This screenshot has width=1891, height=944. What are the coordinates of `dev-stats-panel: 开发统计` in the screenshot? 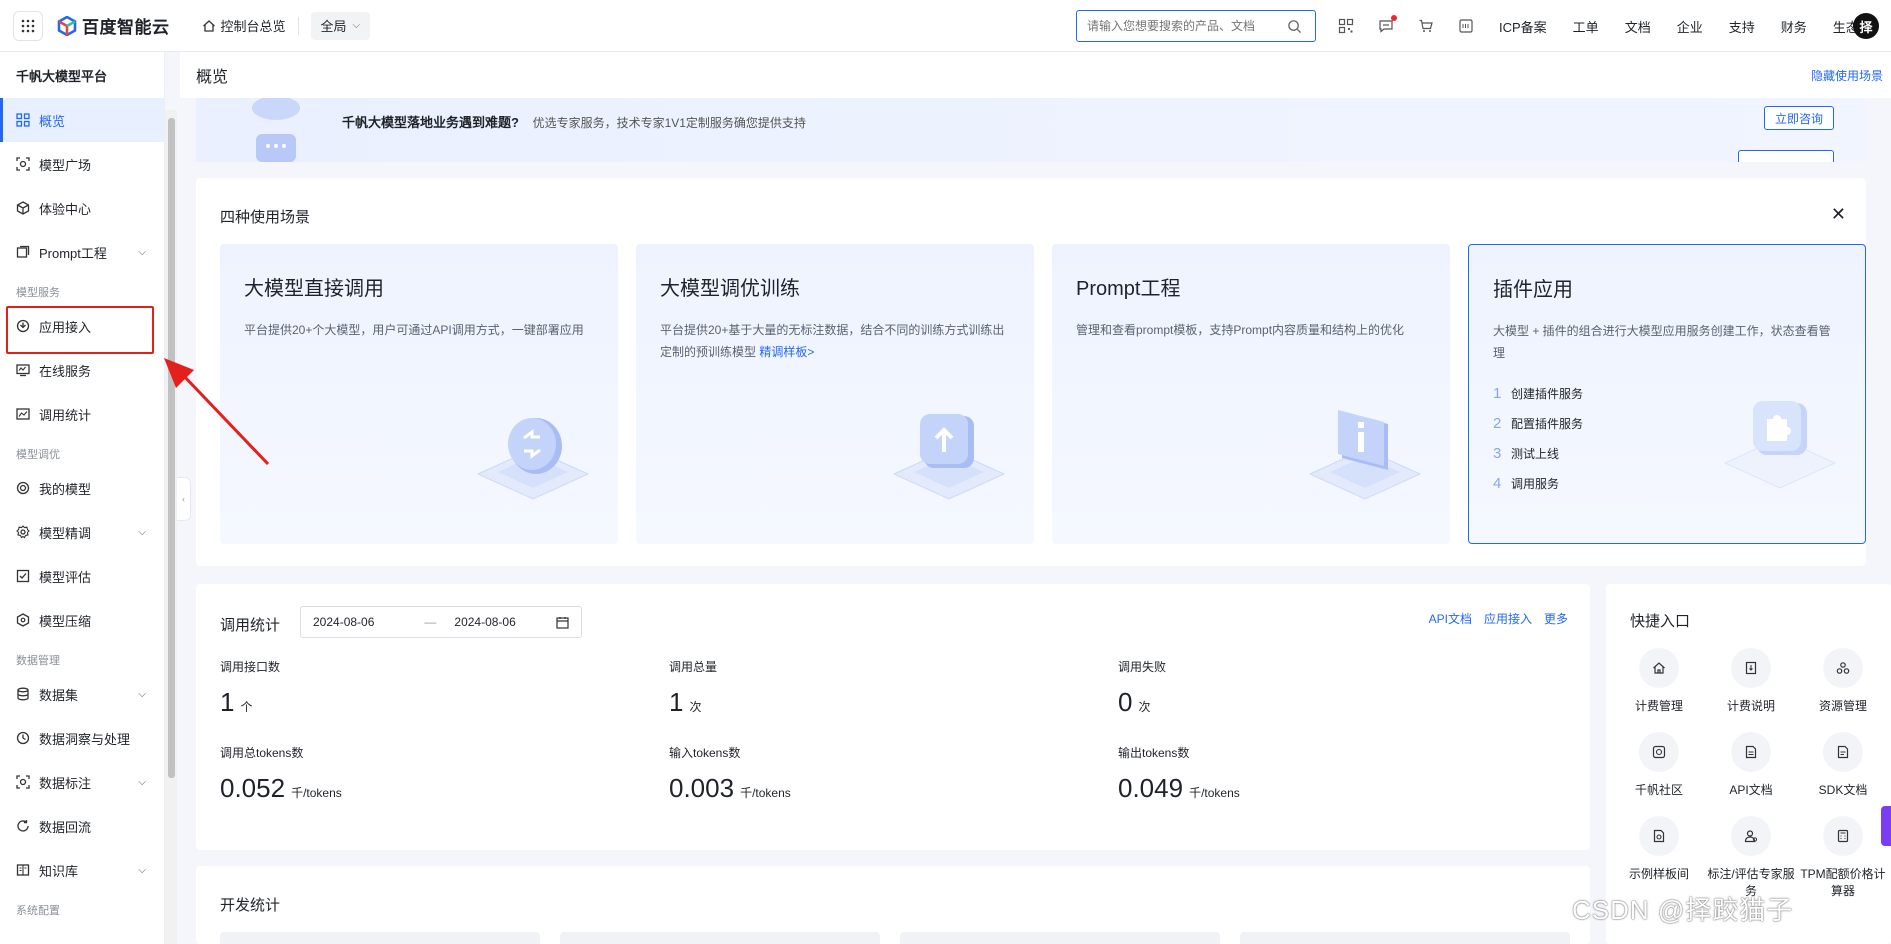 It's located at (893, 905).